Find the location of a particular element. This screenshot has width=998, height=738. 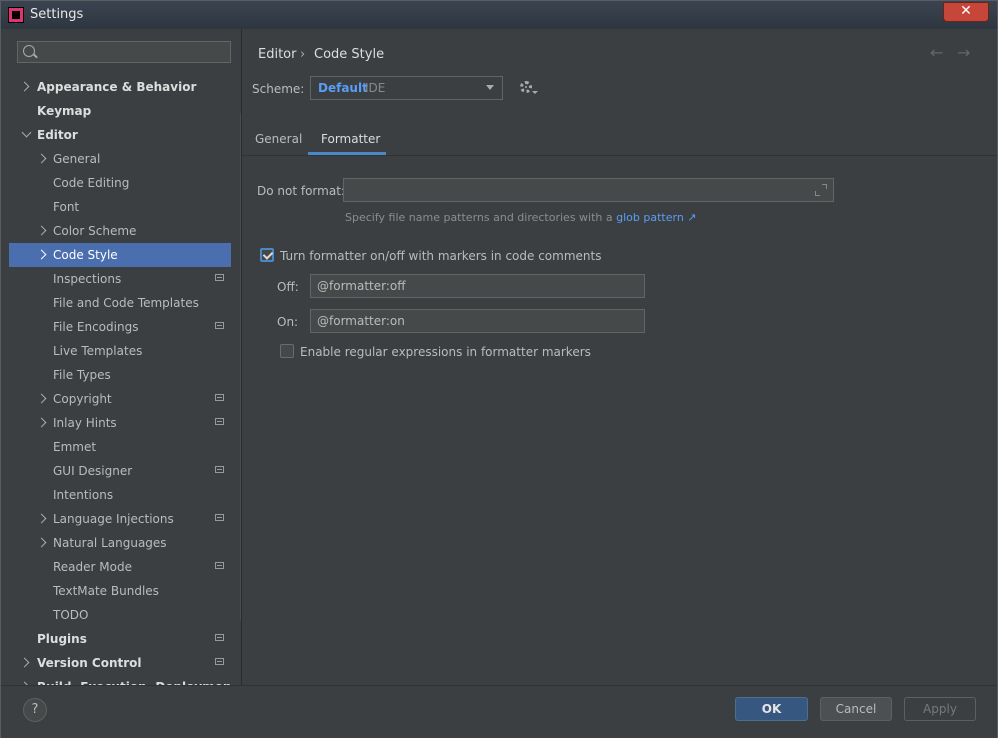

sidebar-item-label: Live Templates is located at coordinates (98, 351).